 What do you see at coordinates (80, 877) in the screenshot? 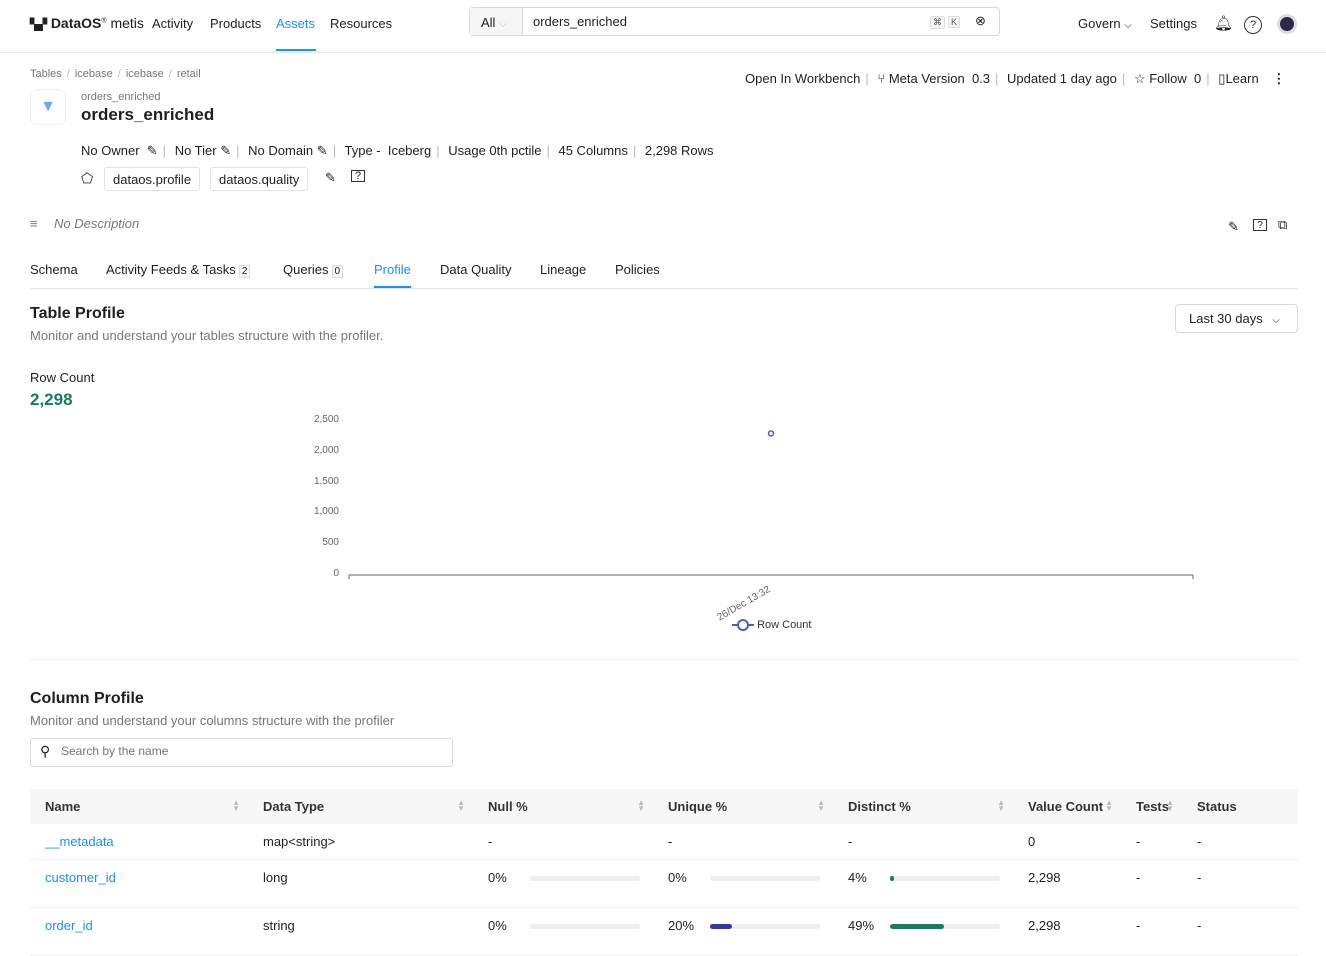
I see `column-name-link: customer_id` at bounding box center [80, 877].